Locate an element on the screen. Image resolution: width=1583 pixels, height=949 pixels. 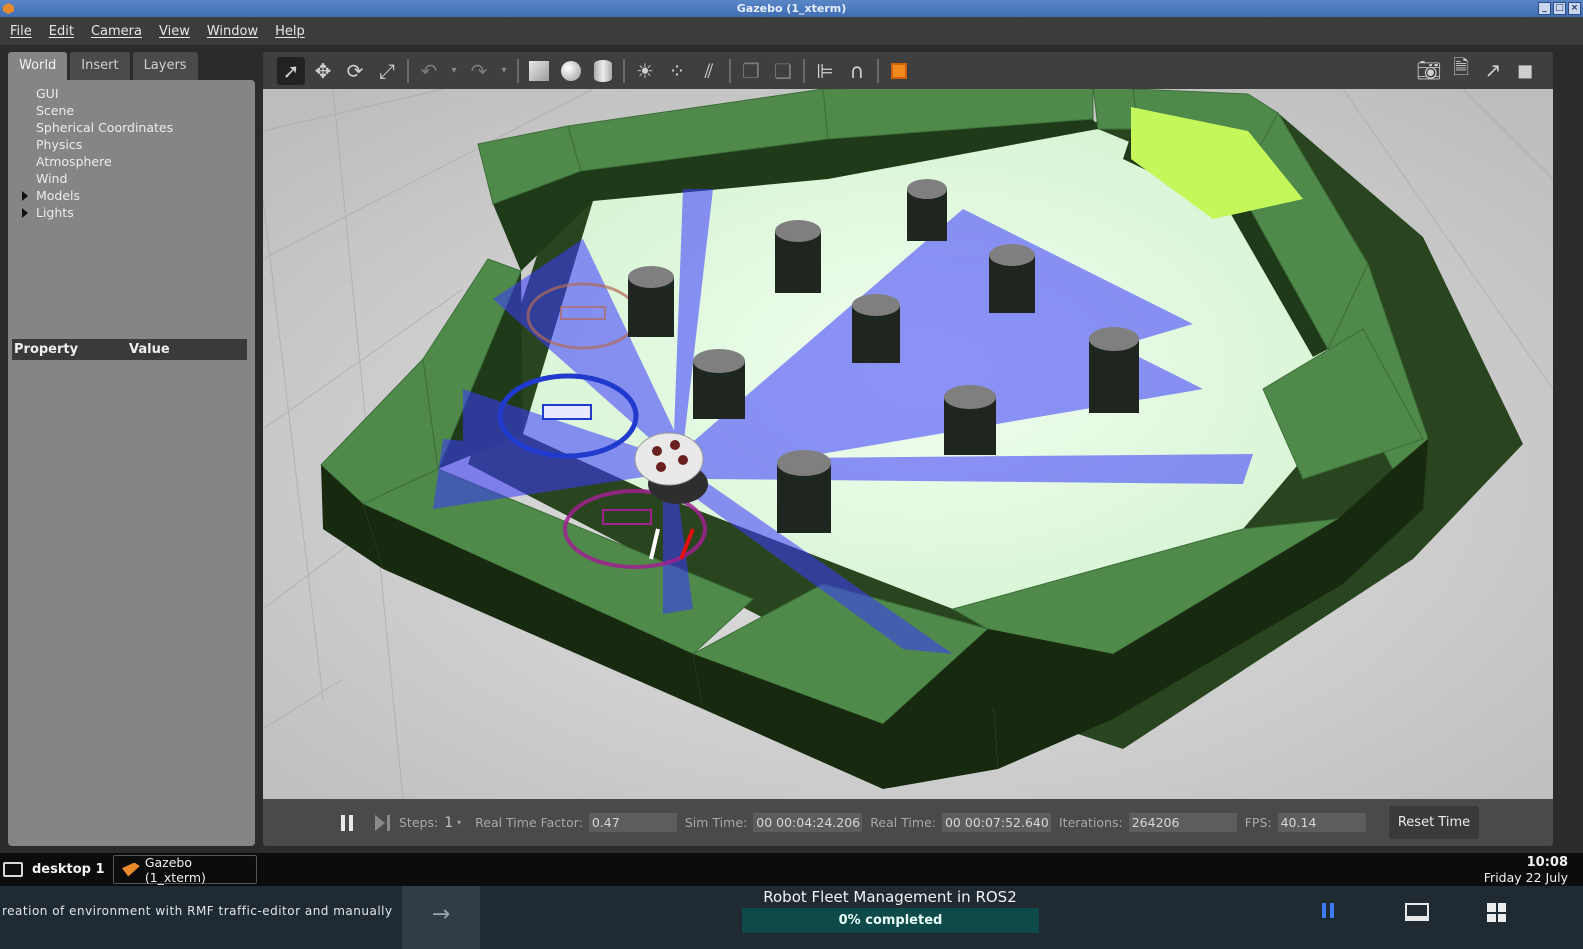
window-title: Gazebo (1_xterm) is located at coordinates (791, 8).